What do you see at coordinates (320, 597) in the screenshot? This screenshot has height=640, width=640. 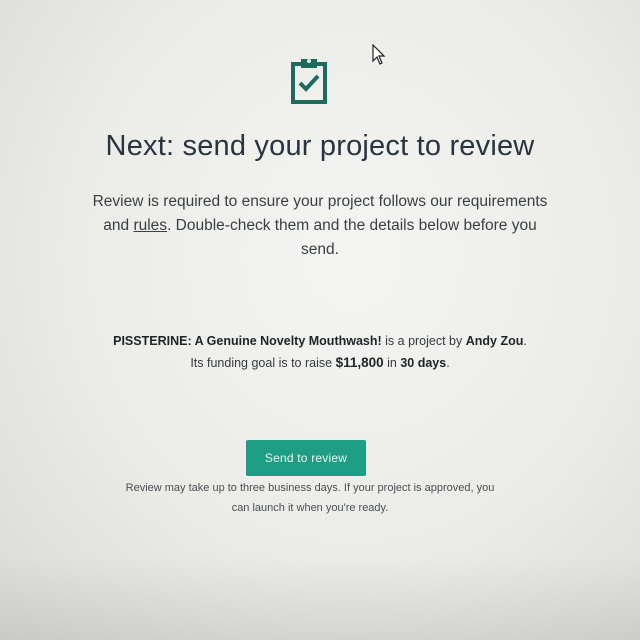 I see `screen-edge-shade` at bounding box center [320, 597].